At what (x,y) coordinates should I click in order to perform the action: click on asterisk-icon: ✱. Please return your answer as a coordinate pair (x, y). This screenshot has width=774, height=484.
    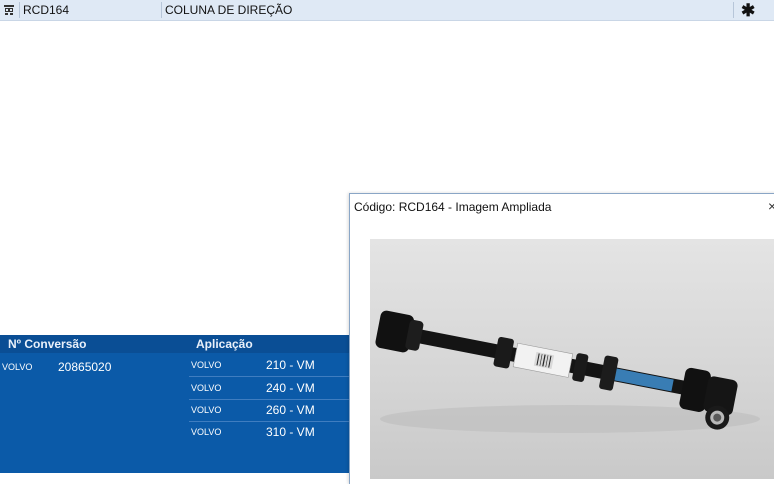
    Looking at the image, I should click on (748, 11).